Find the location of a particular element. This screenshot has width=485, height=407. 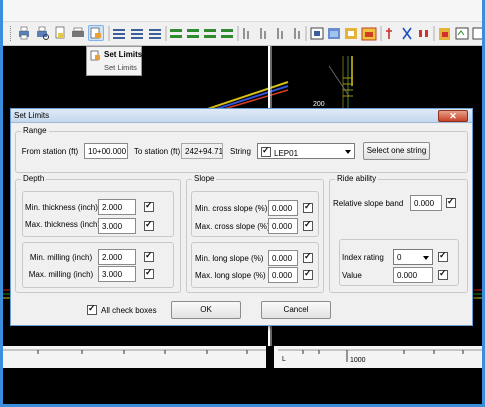

dialog-title: Set Limits is located at coordinates (32, 115).